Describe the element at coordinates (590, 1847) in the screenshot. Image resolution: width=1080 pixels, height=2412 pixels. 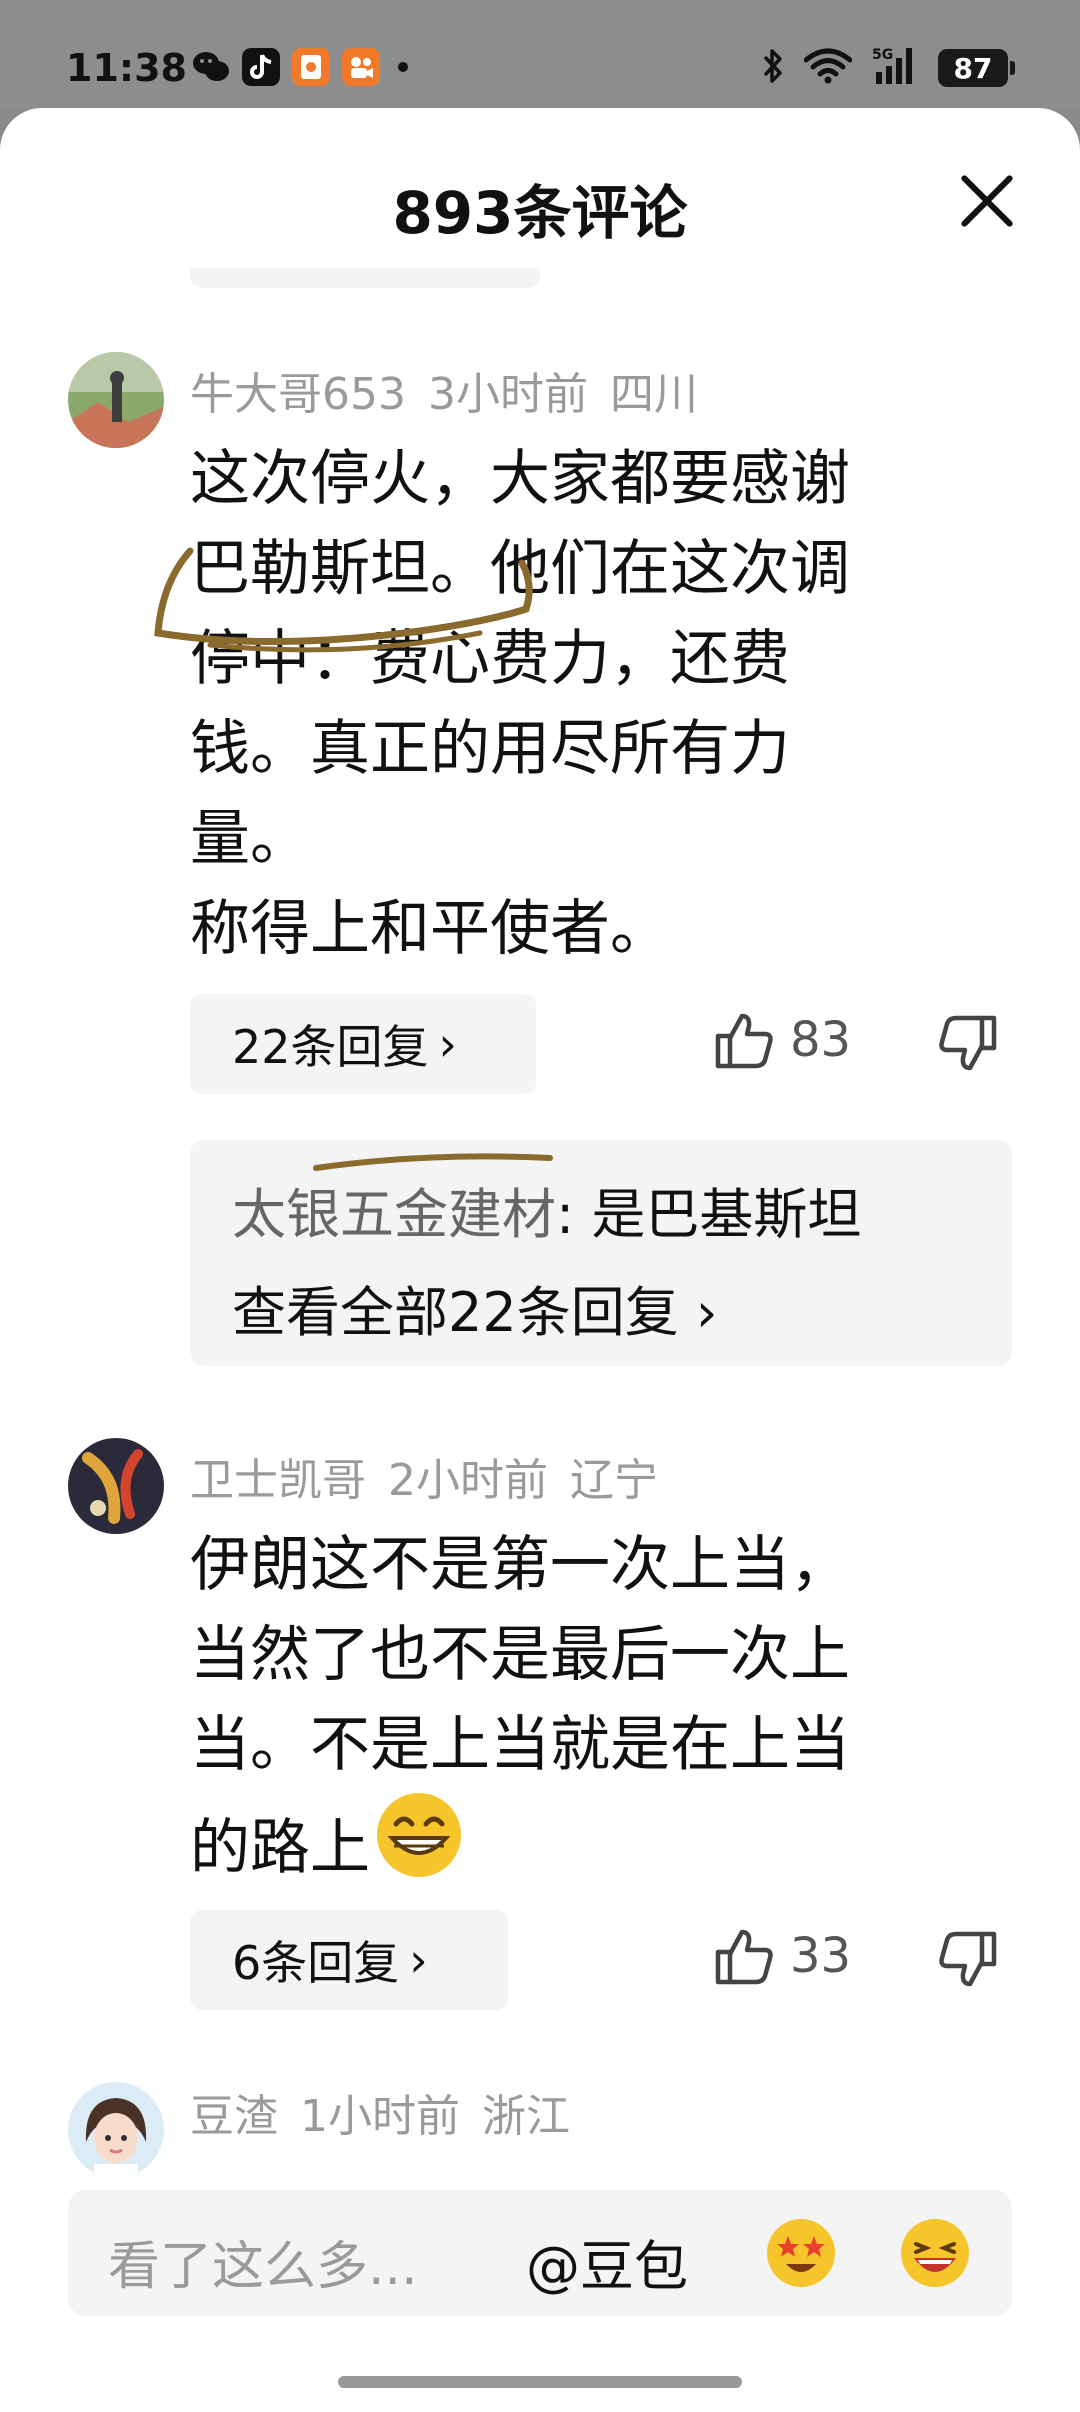
I see `comment-line: 的路上` at that location.